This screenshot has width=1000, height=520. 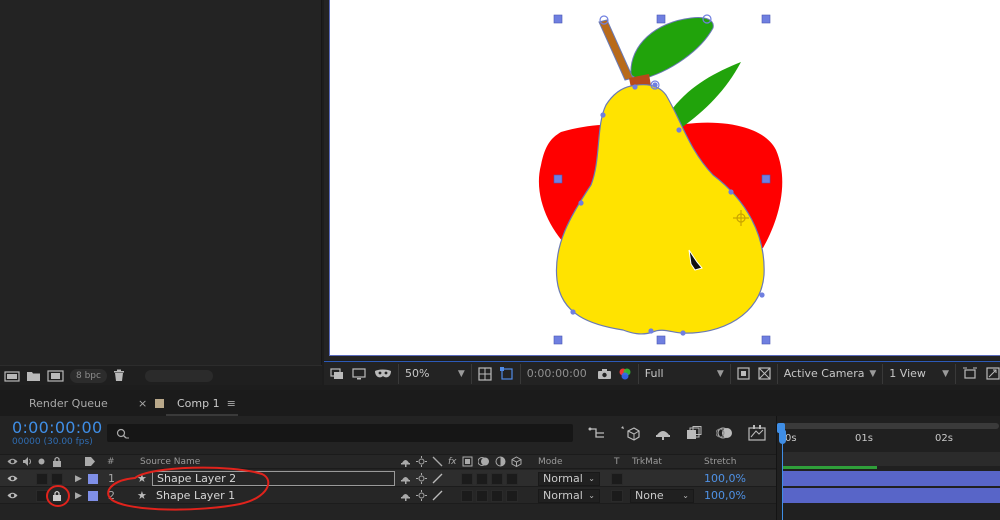 What do you see at coordinates (58, 496) in the screenshot?
I see `annotation-circle-lock` at bounding box center [58, 496].